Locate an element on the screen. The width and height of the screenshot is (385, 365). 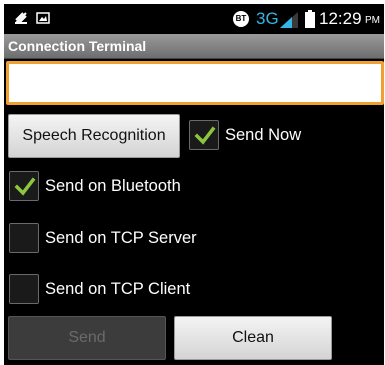
image-icon is located at coordinates (43, 18).